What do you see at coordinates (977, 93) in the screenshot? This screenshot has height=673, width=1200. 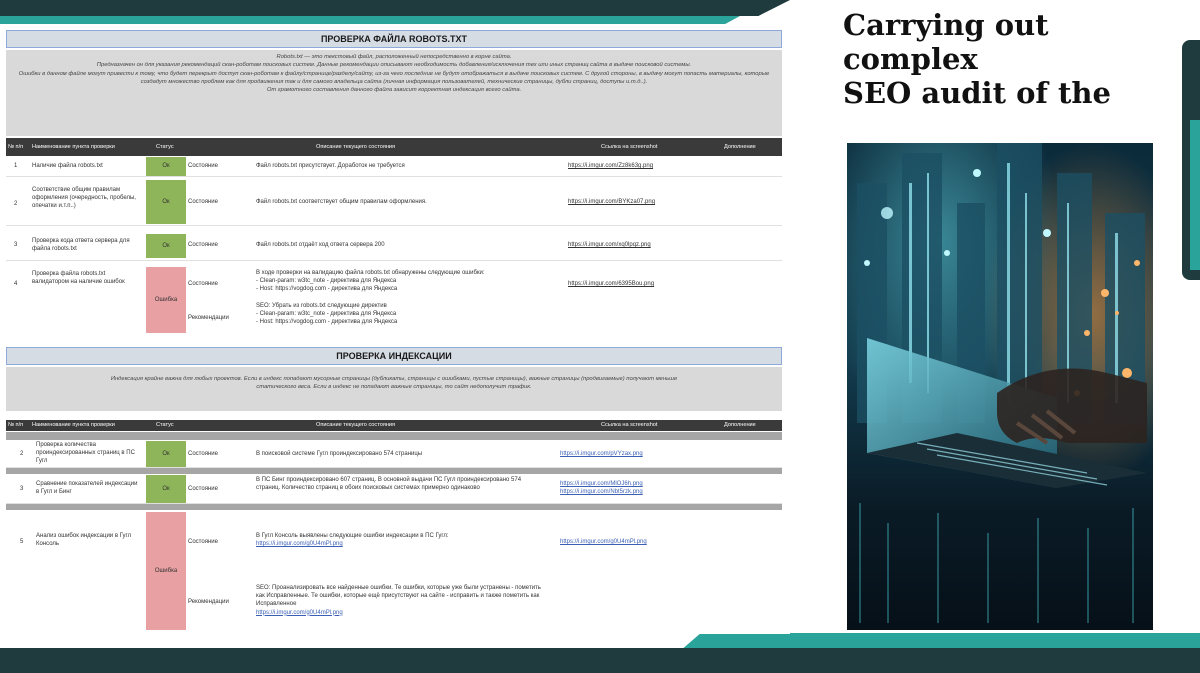 I see `heading-line: SEO audit of the` at bounding box center [977, 93].